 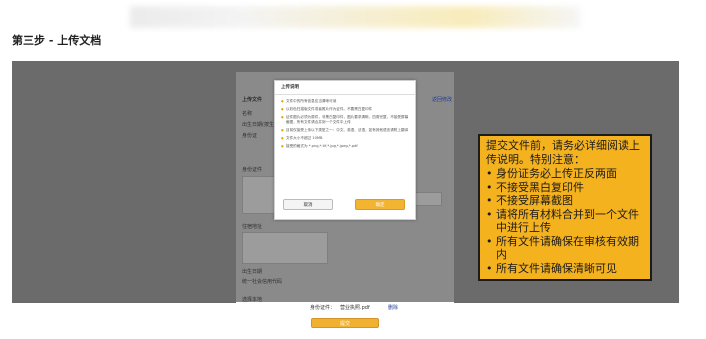 I want to click on field-label-credit-code: 统一社会信用代码, so click(x=262, y=282).